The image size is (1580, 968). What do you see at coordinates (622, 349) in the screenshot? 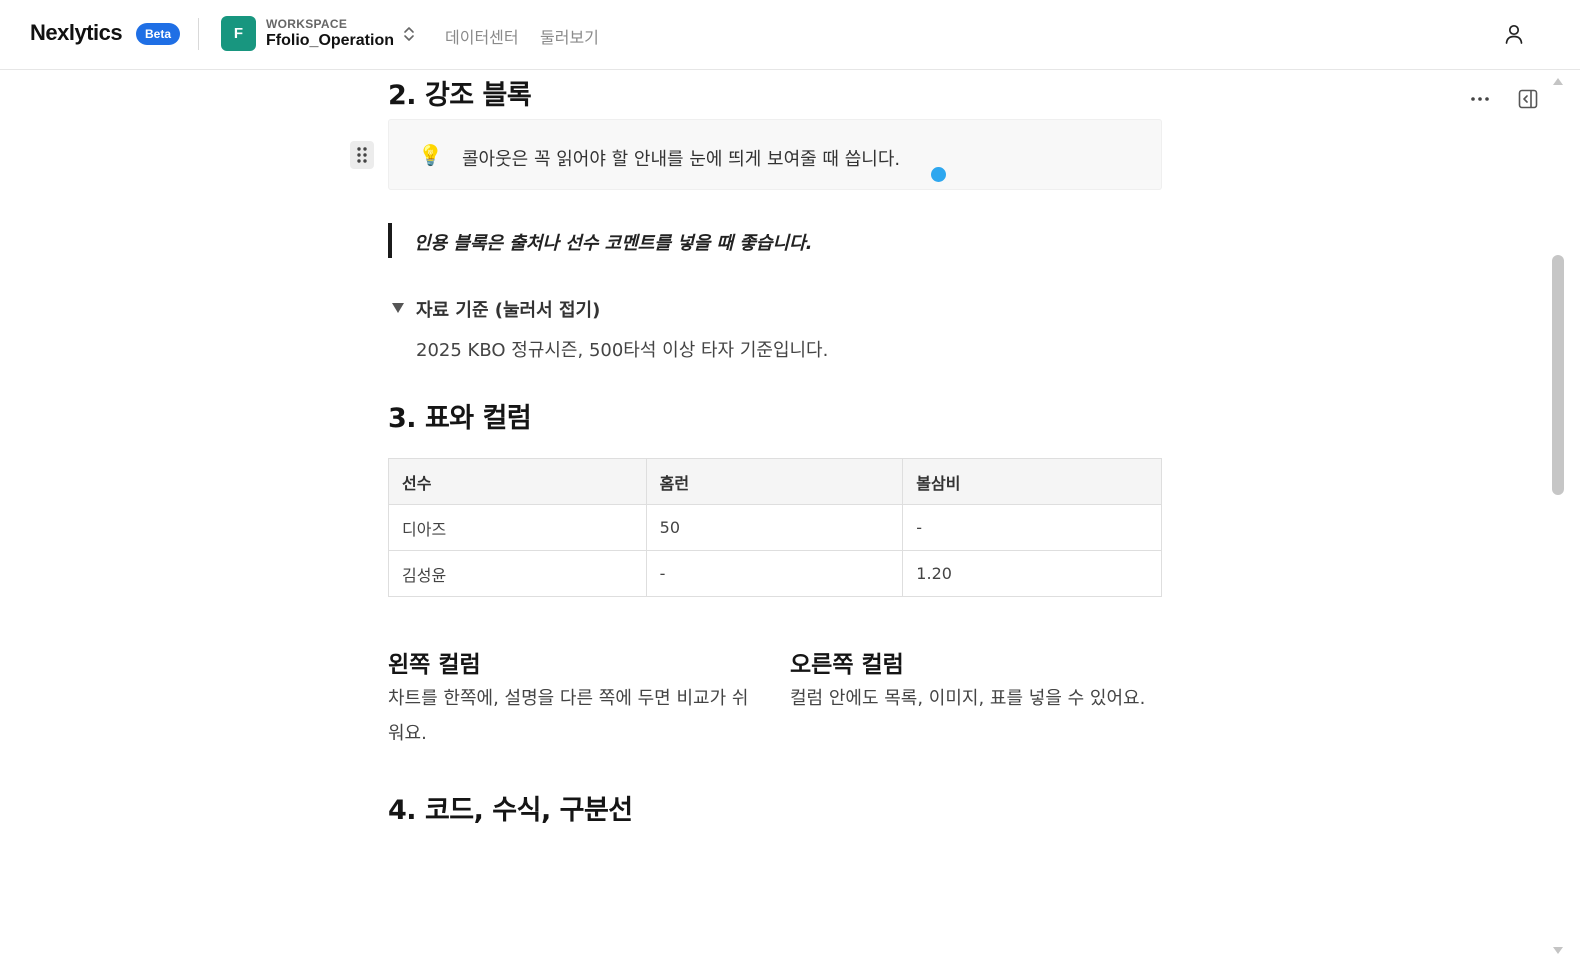
I see `toggle-body: 2025 KBO 정규시즌, 500타석 이상 타자 기준입니다.` at bounding box center [622, 349].